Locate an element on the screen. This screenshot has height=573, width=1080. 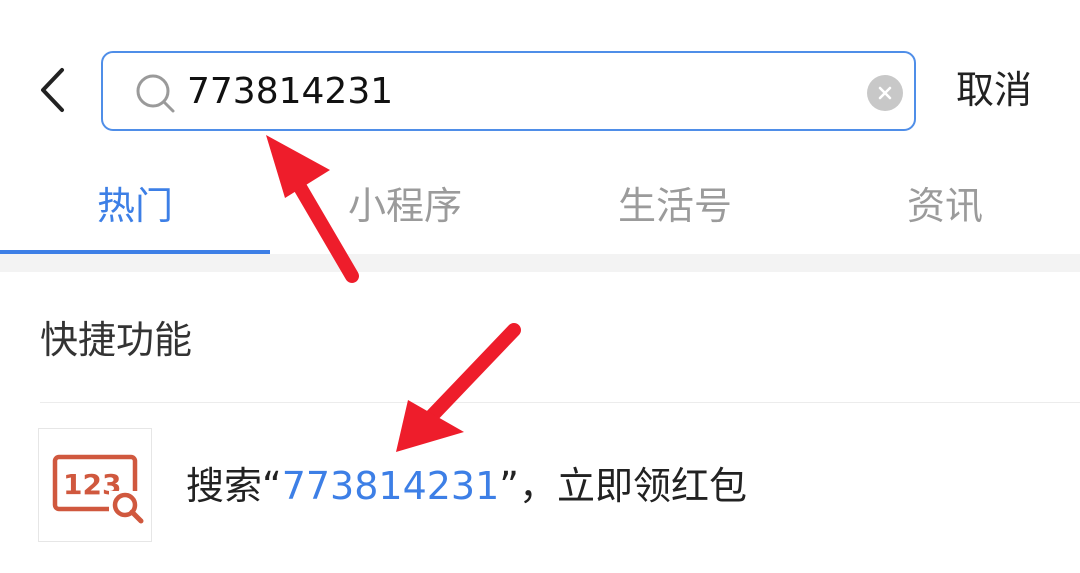
search-input is located at coordinates (512, 91).